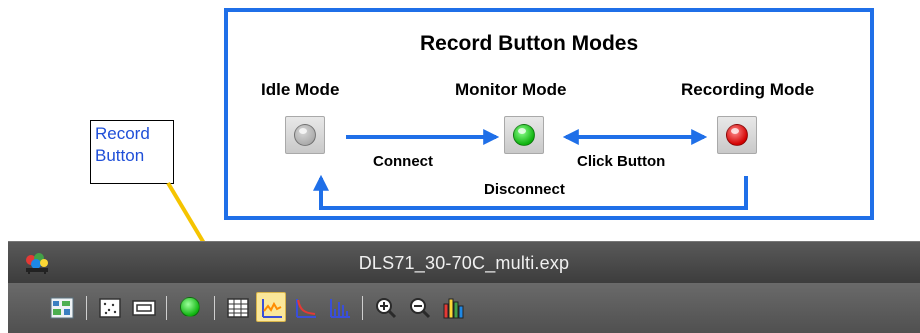  What do you see at coordinates (621, 161) in the screenshot?
I see `click-button-label: Click Button` at bounding box center [621, 161].